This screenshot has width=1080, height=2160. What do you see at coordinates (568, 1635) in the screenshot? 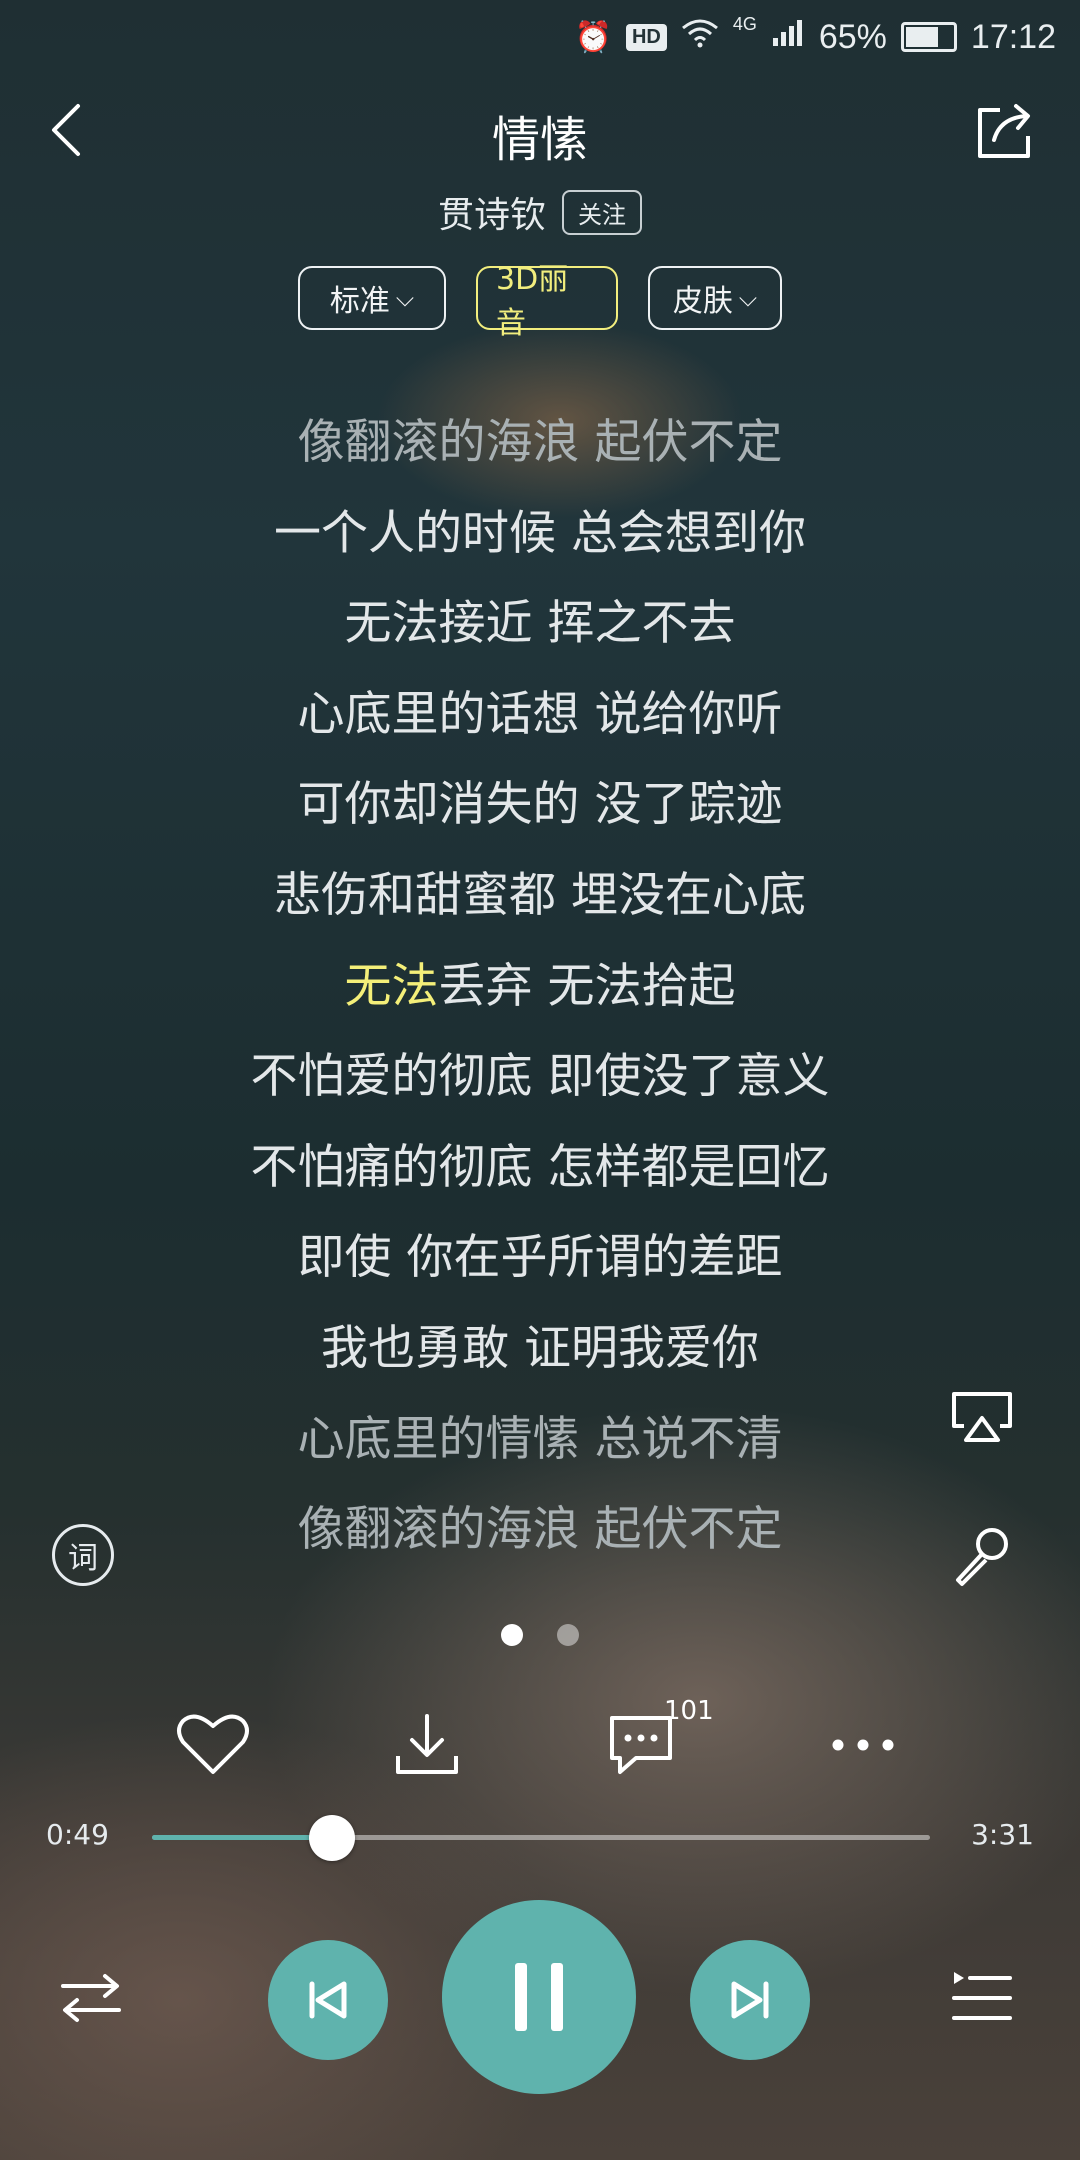
I see `page-dot` at bounding box center [568, 1635].